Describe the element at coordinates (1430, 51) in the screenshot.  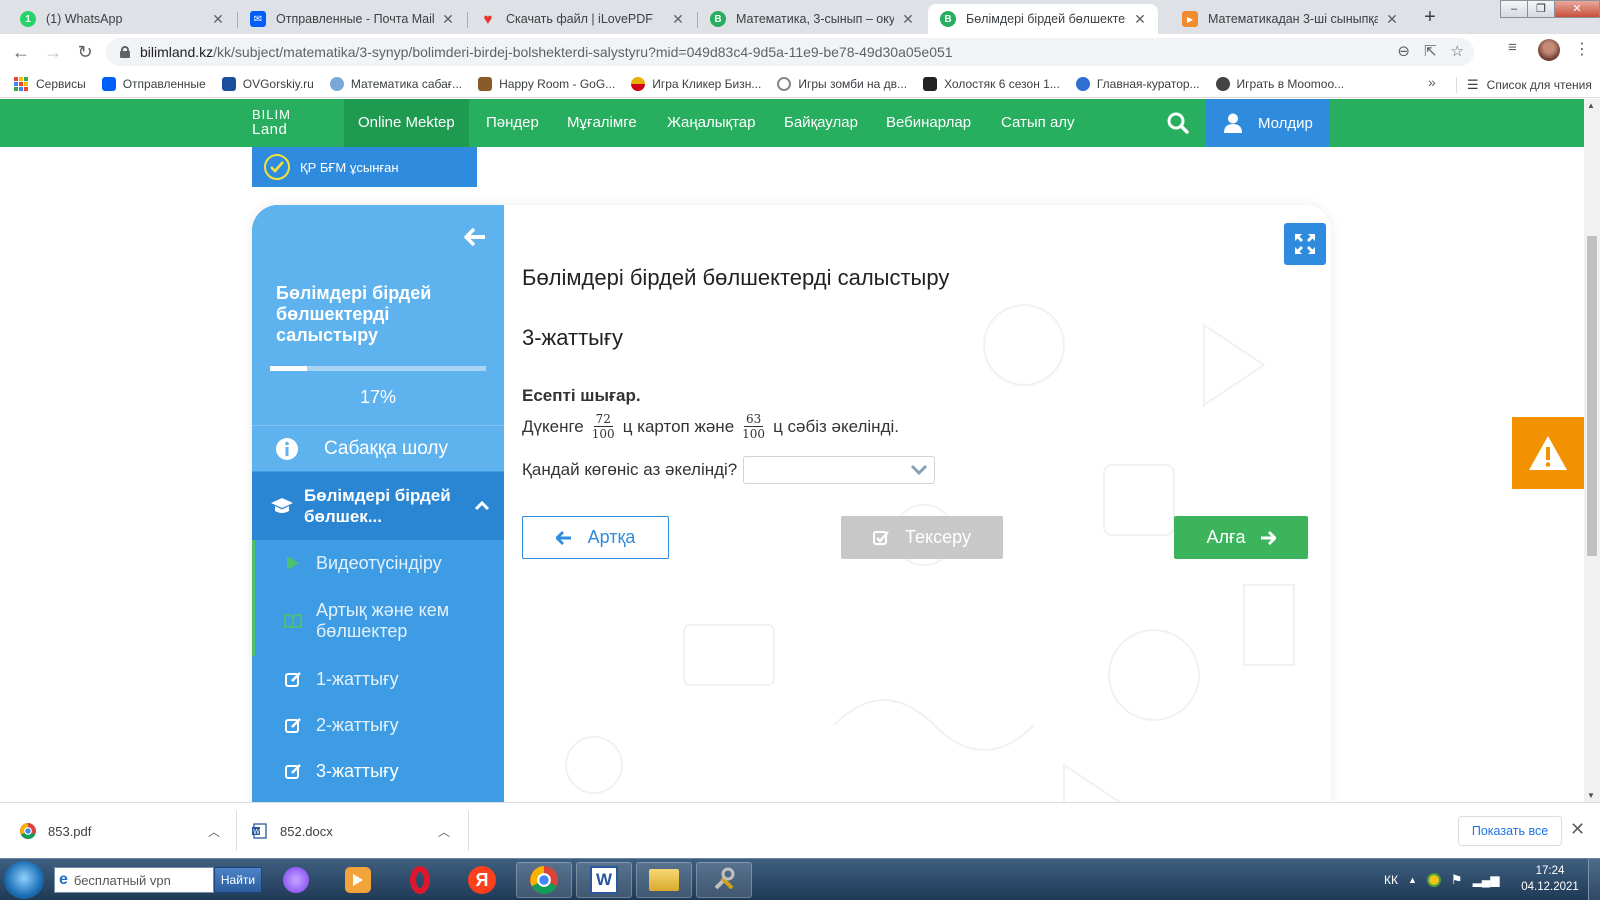
I see `share-icon: ⇱` at that location.